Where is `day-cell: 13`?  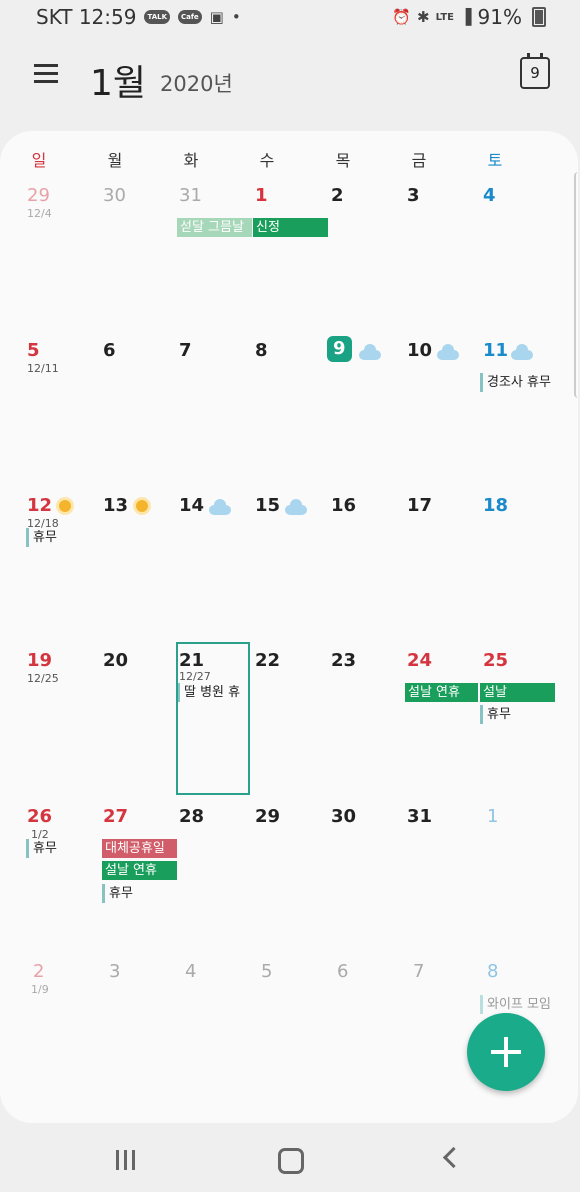
day-cell: 13 is located at coordinates (115, 572).